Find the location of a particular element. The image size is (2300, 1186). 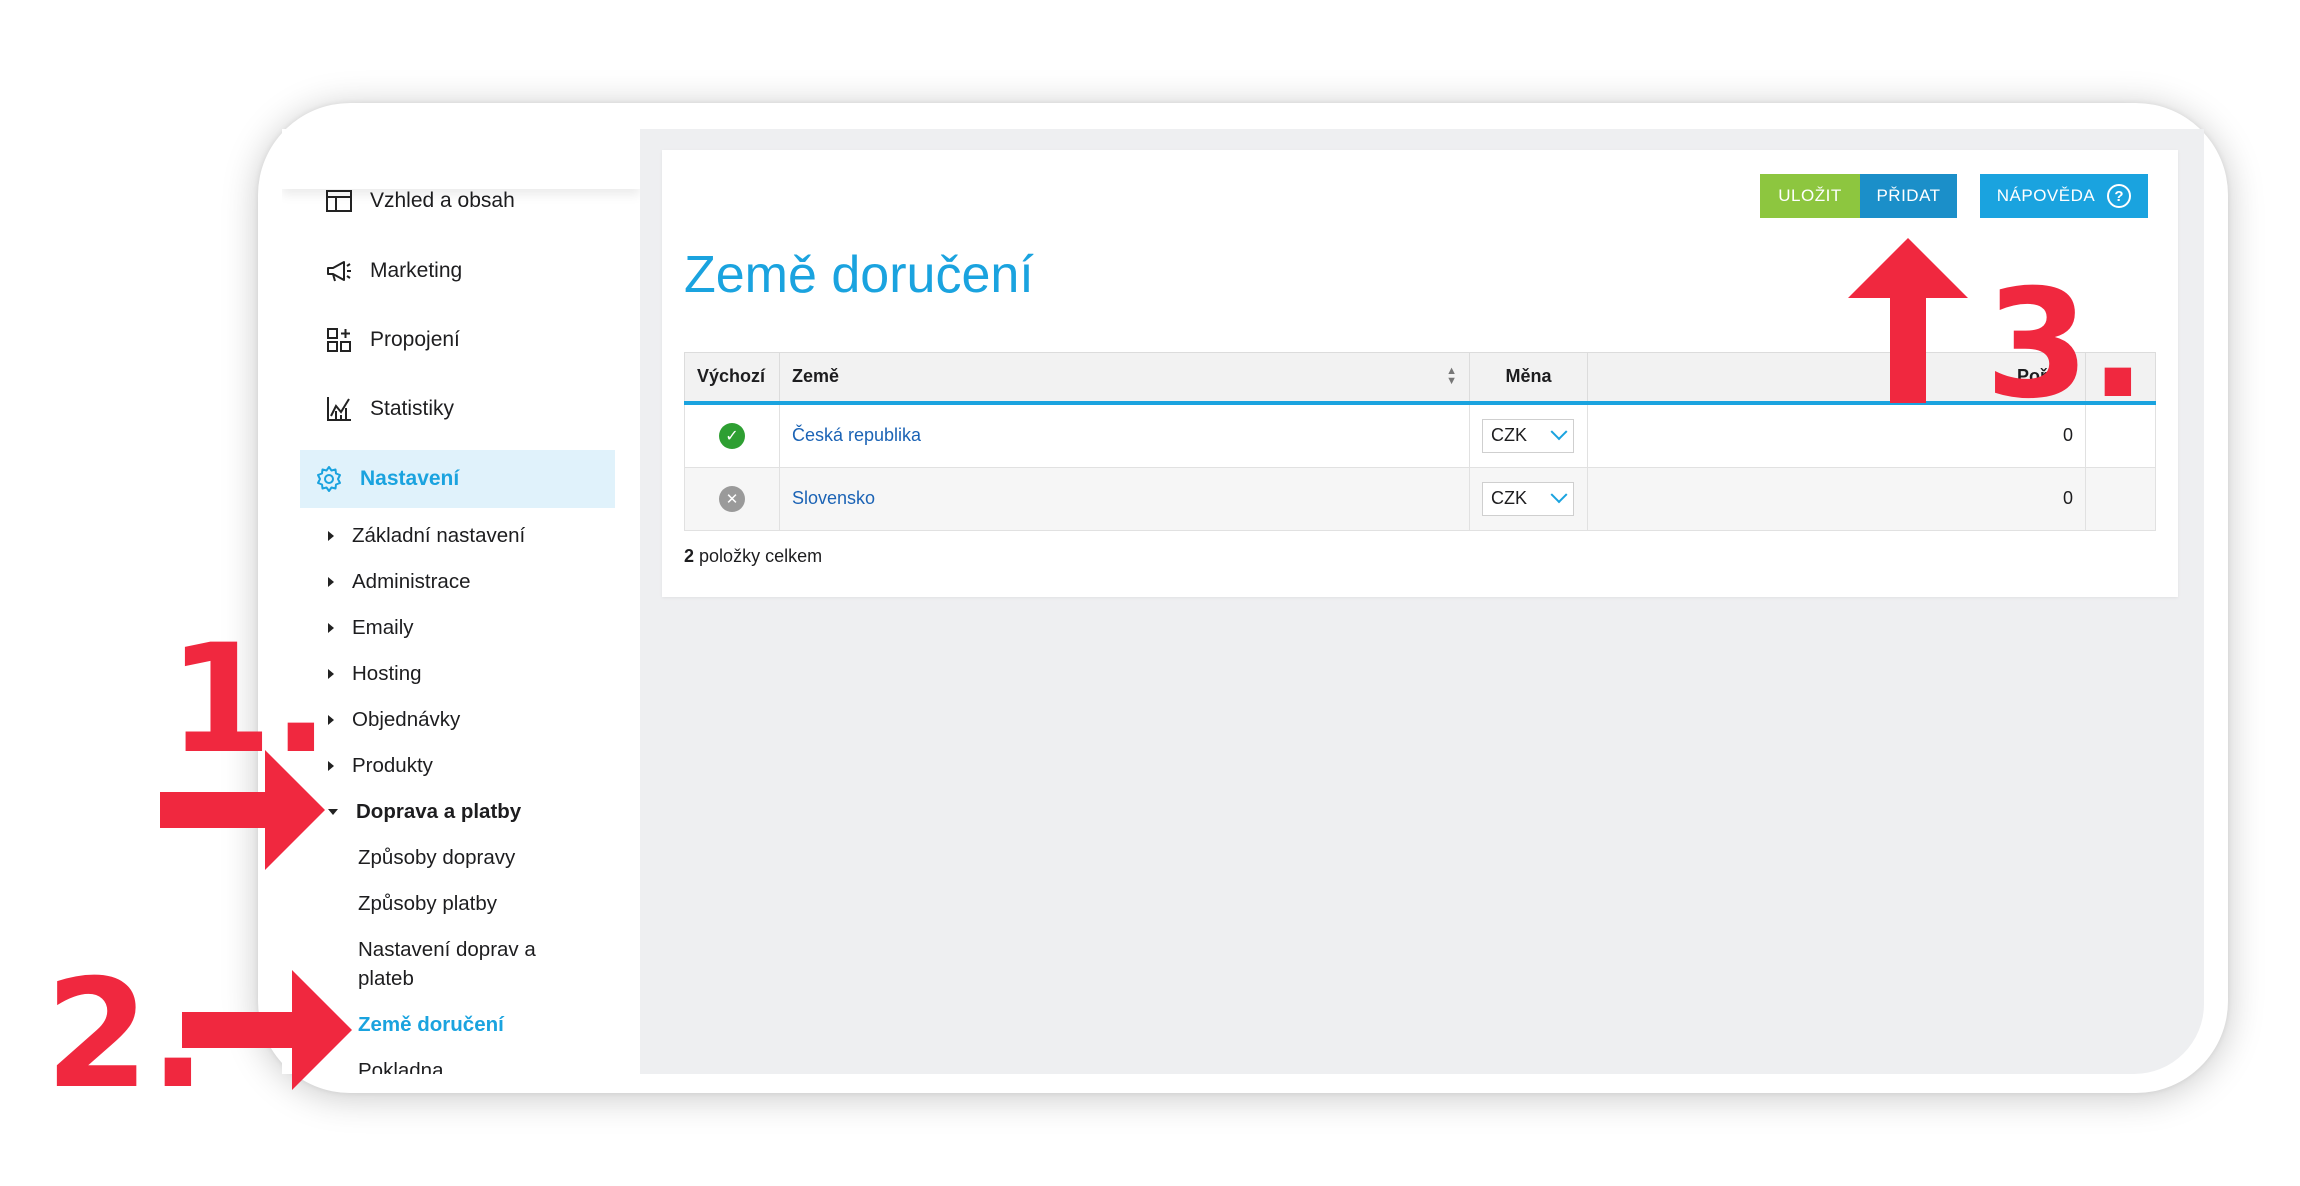

megaphone-icon is located at coordinates (339, 271).